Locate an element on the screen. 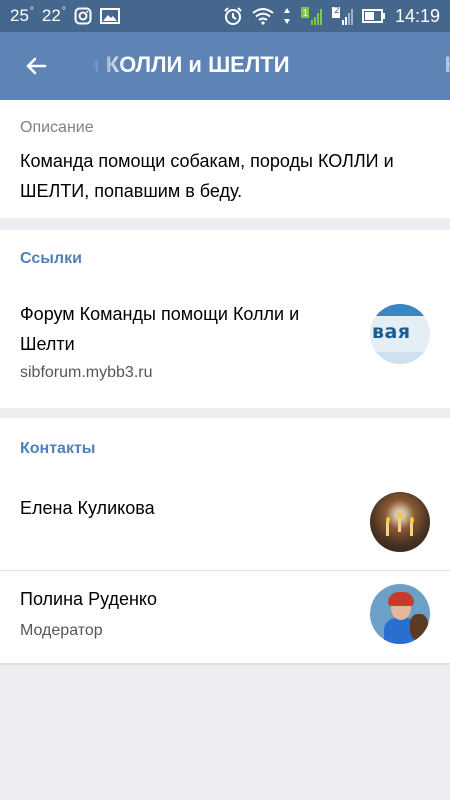 Image resolution: width=450 pixels, height=800 pixels. alarm-icon is located at coordinates (233, 16).